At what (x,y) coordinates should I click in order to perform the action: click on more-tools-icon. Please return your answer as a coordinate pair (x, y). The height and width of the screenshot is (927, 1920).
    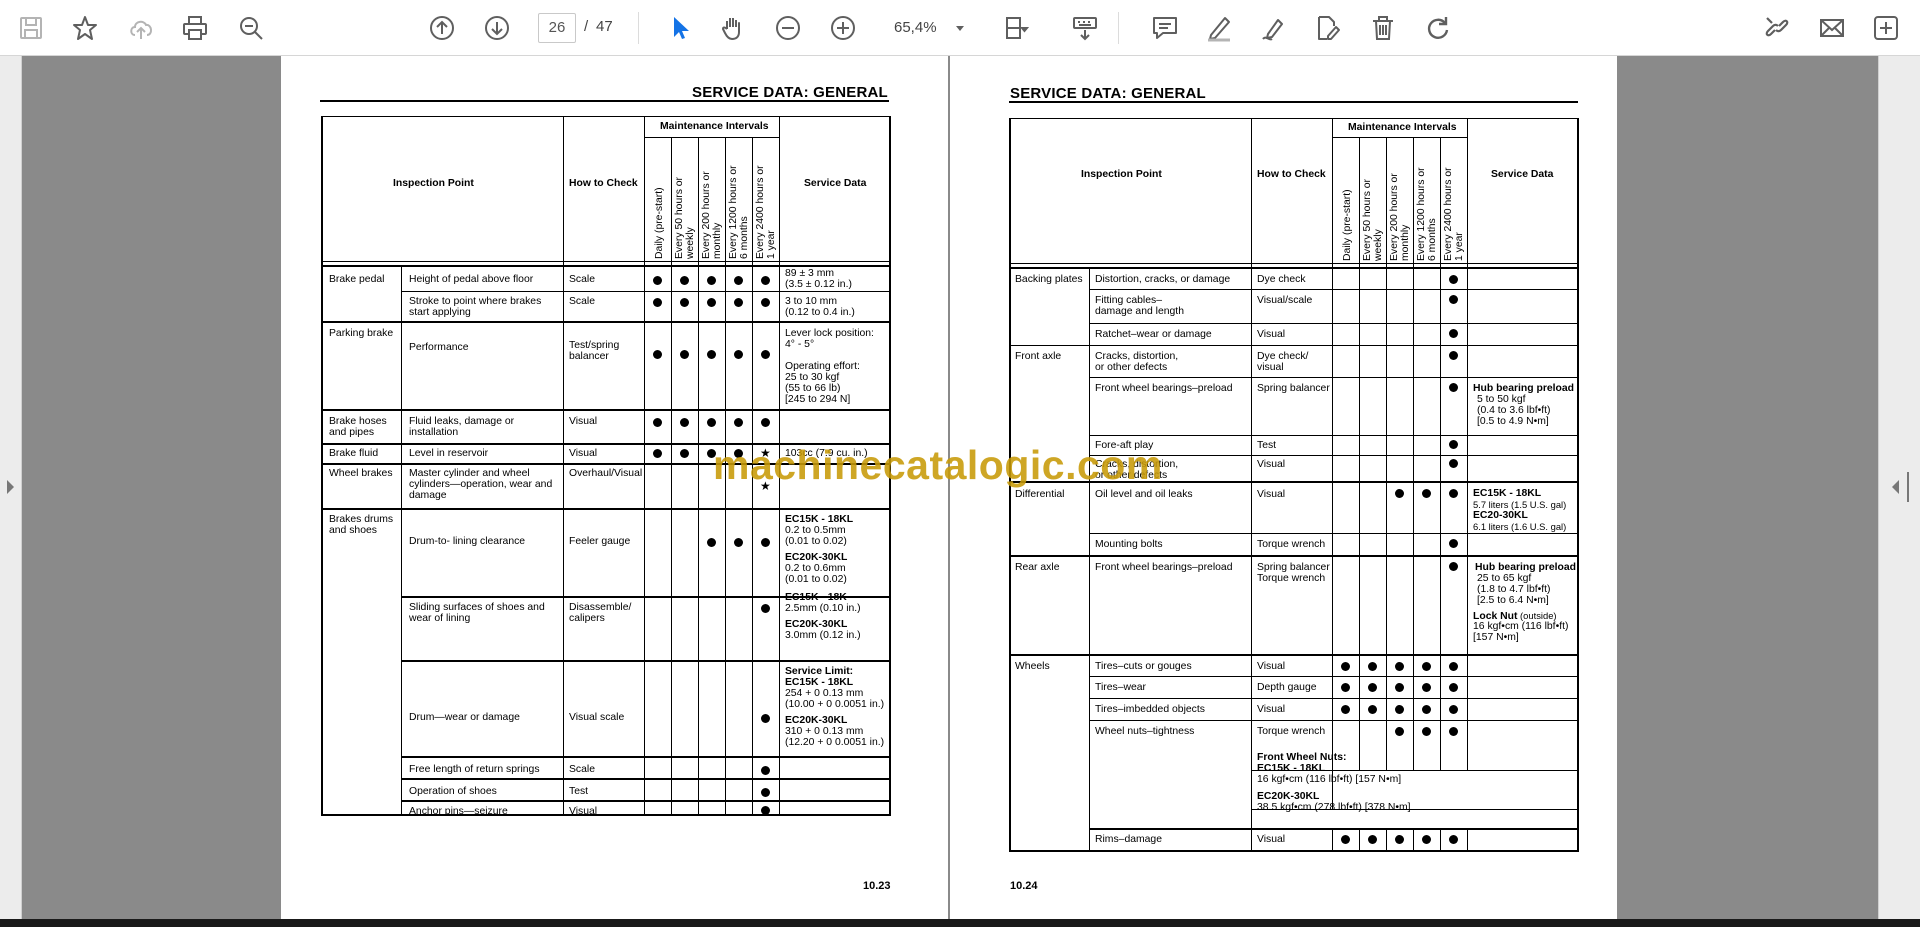
    Looking at the image, I should click on (1886, 28).